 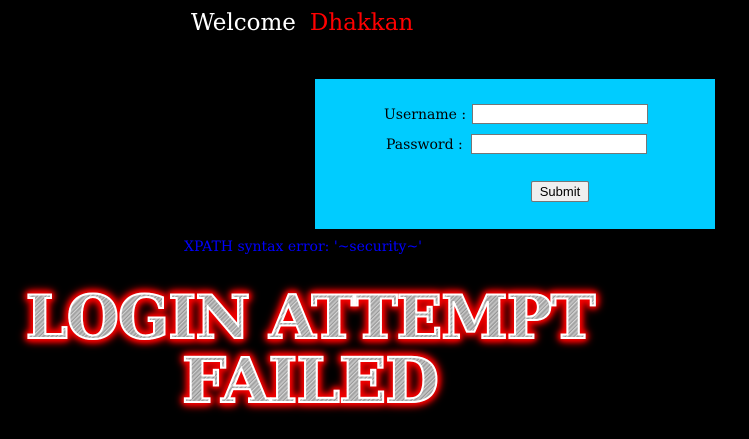 I want to click on password-row: Password :, so click(x=515, y=145).